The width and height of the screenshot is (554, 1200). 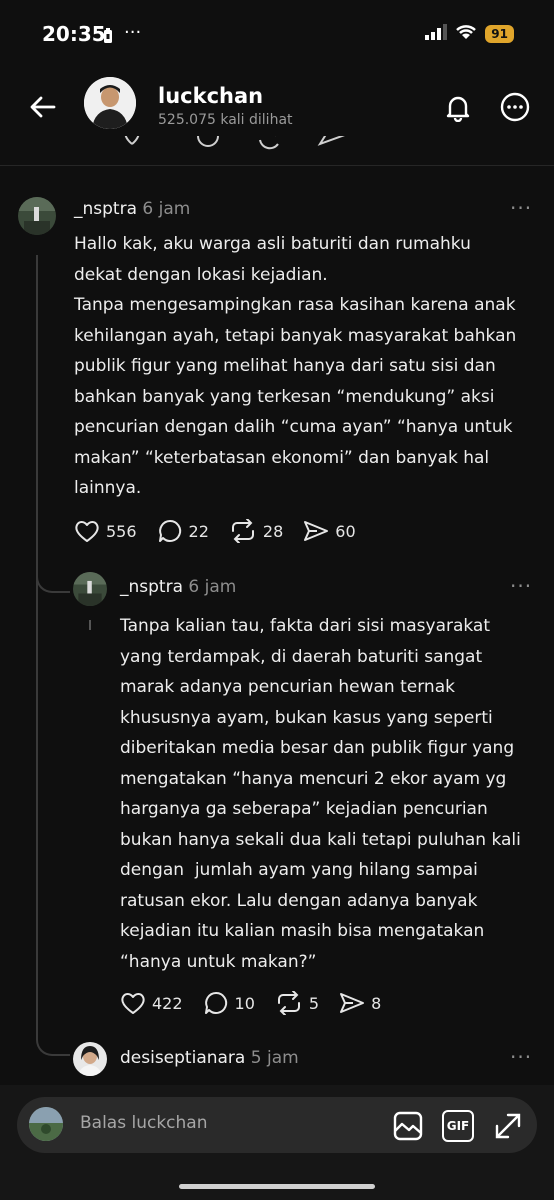 I want to click on more-options-button, so click(x=515, y=107).